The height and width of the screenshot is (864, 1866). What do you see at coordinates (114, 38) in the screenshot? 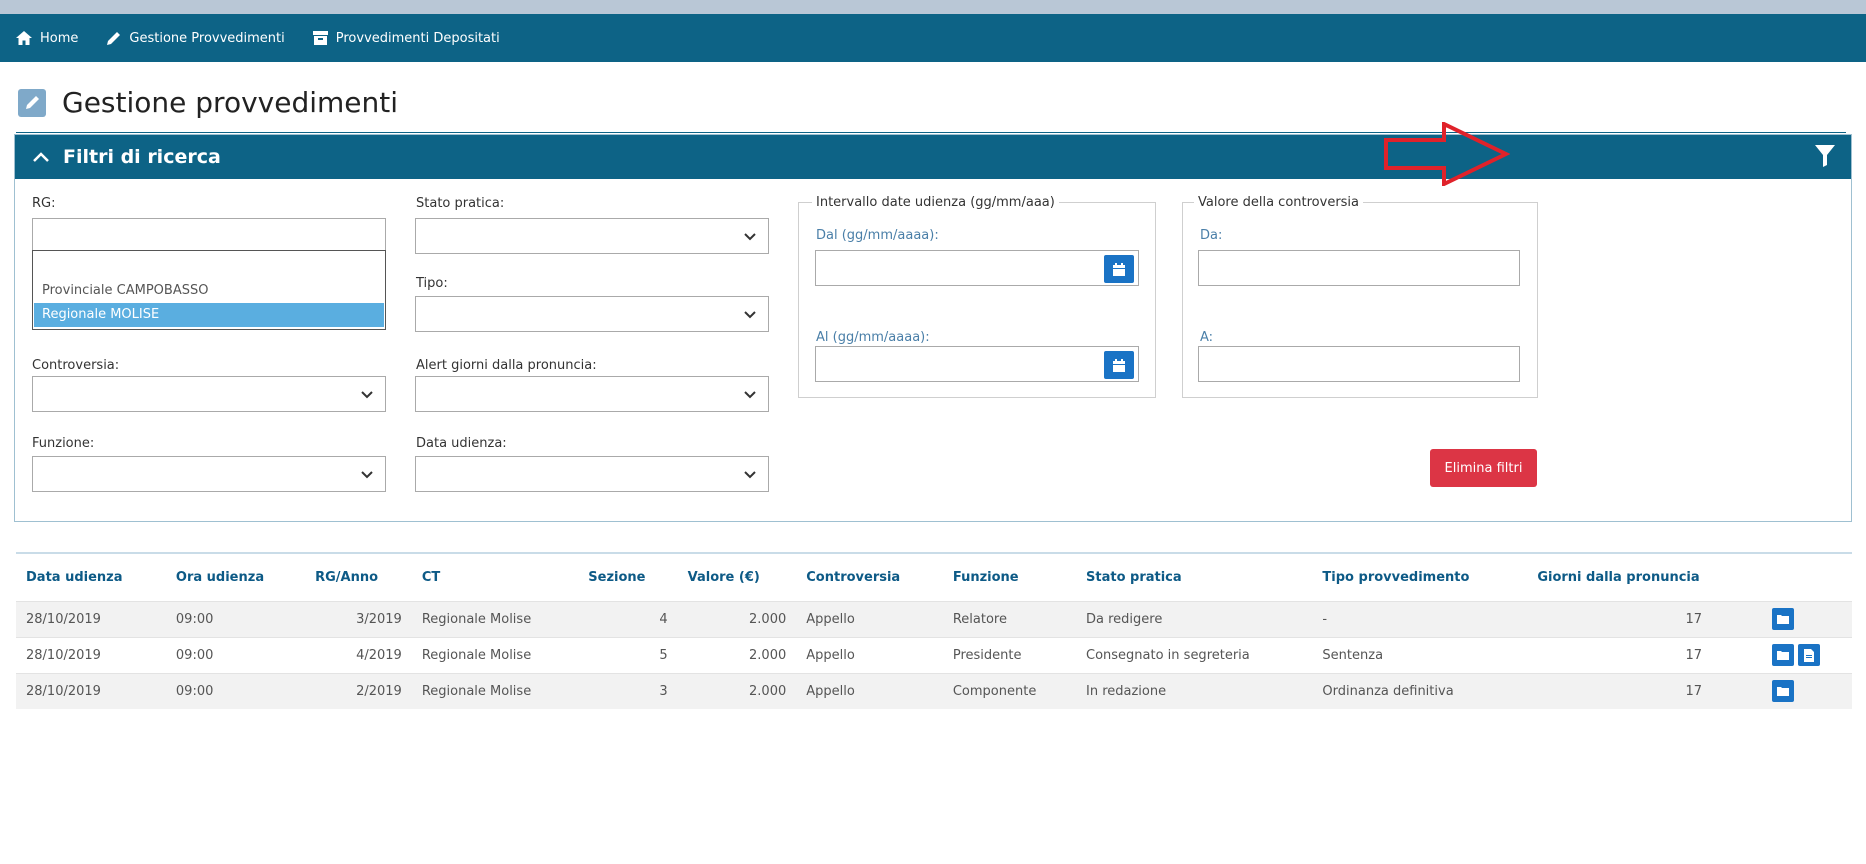
I see `pencil-icon` at bounding box center [114, 38].